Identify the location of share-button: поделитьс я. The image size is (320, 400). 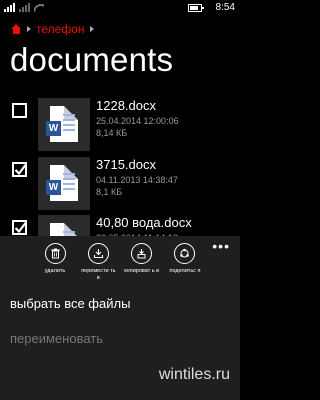
(185, 262).